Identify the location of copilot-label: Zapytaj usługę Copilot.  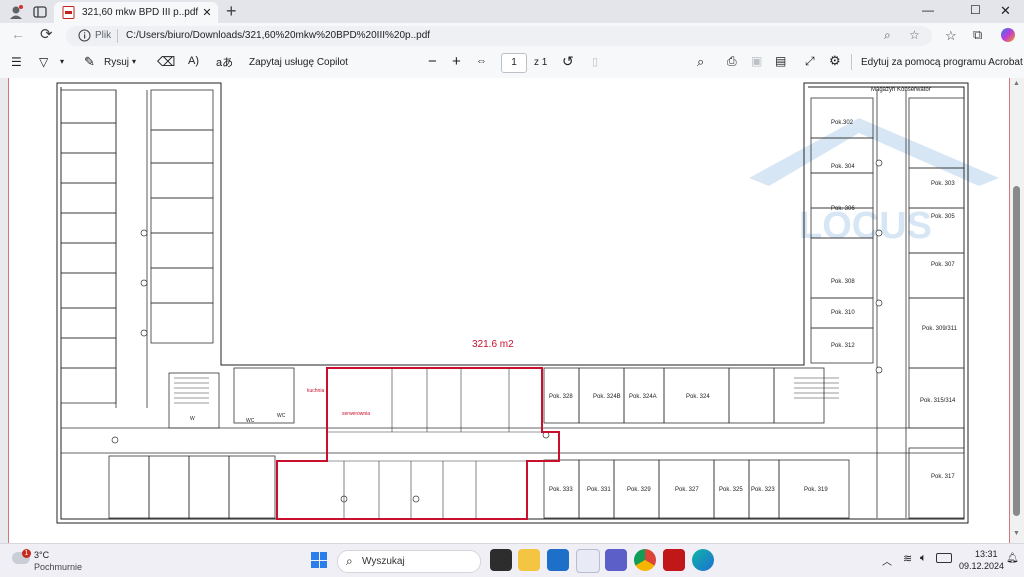
(298, 62).